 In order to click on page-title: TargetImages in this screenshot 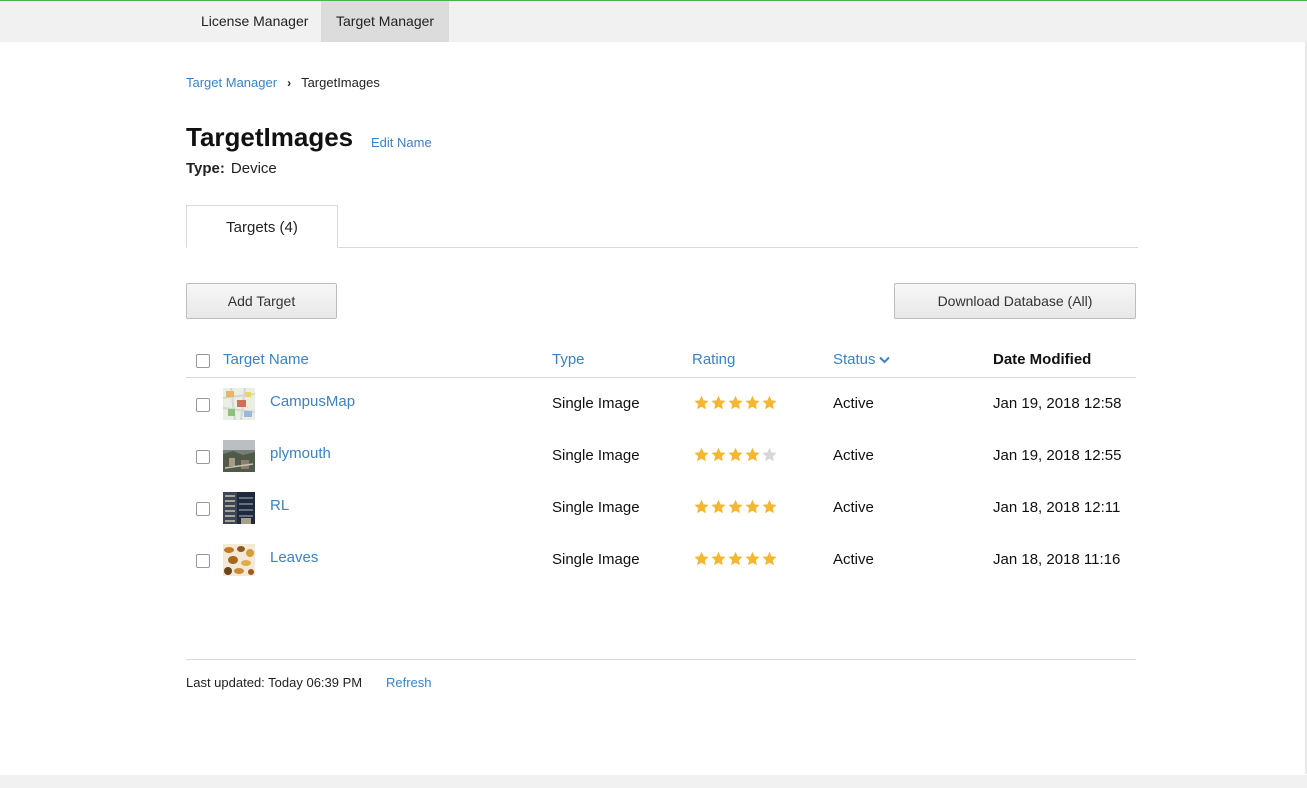, I will do `click(270, 137)`.